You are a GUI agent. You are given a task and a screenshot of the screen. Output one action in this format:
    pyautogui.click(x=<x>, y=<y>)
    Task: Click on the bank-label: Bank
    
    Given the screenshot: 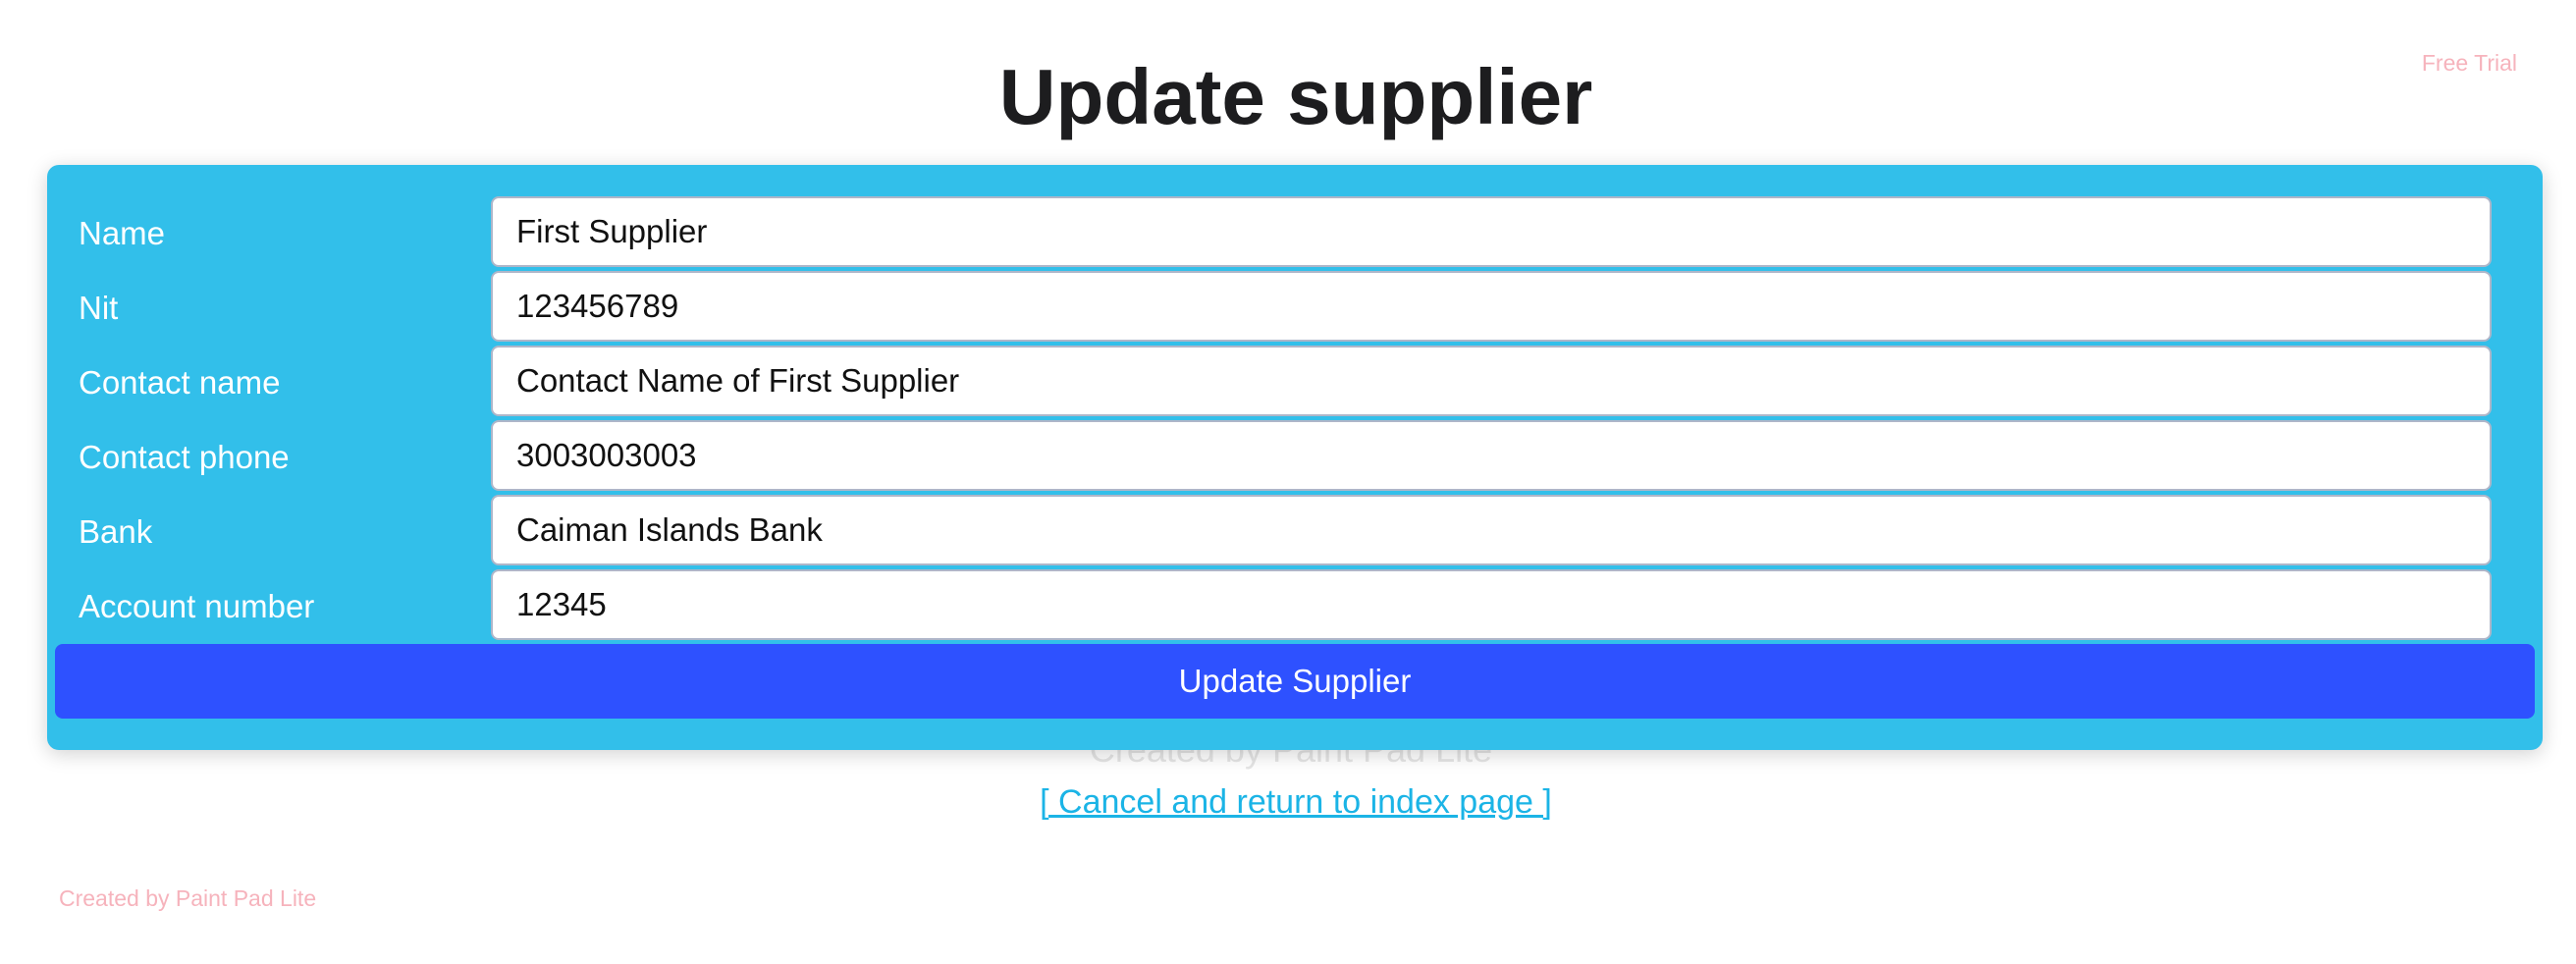 What is the action you would take?
    pyautogui.click(x=116, y=531)
    